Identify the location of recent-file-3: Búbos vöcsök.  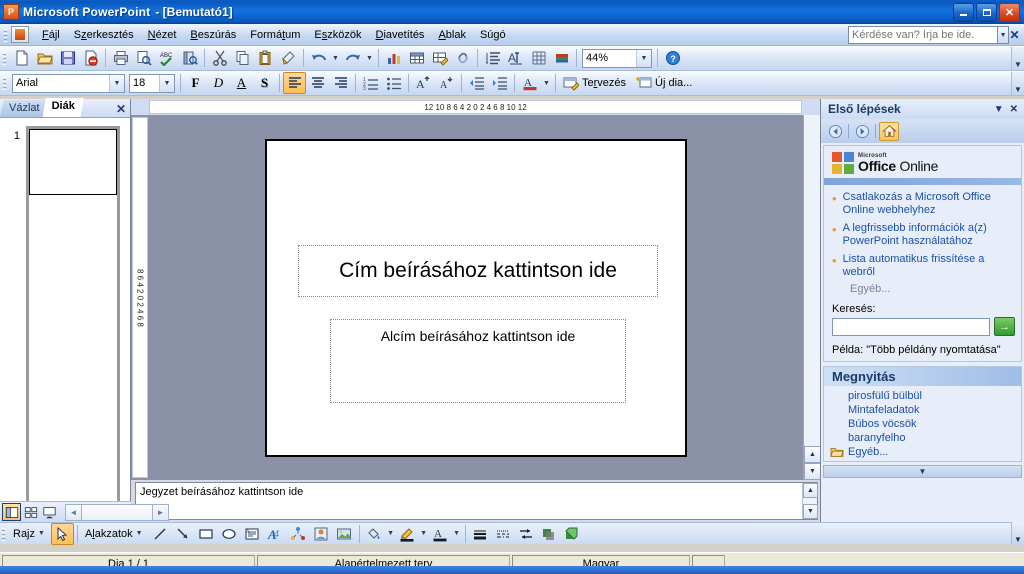
(922, 424).